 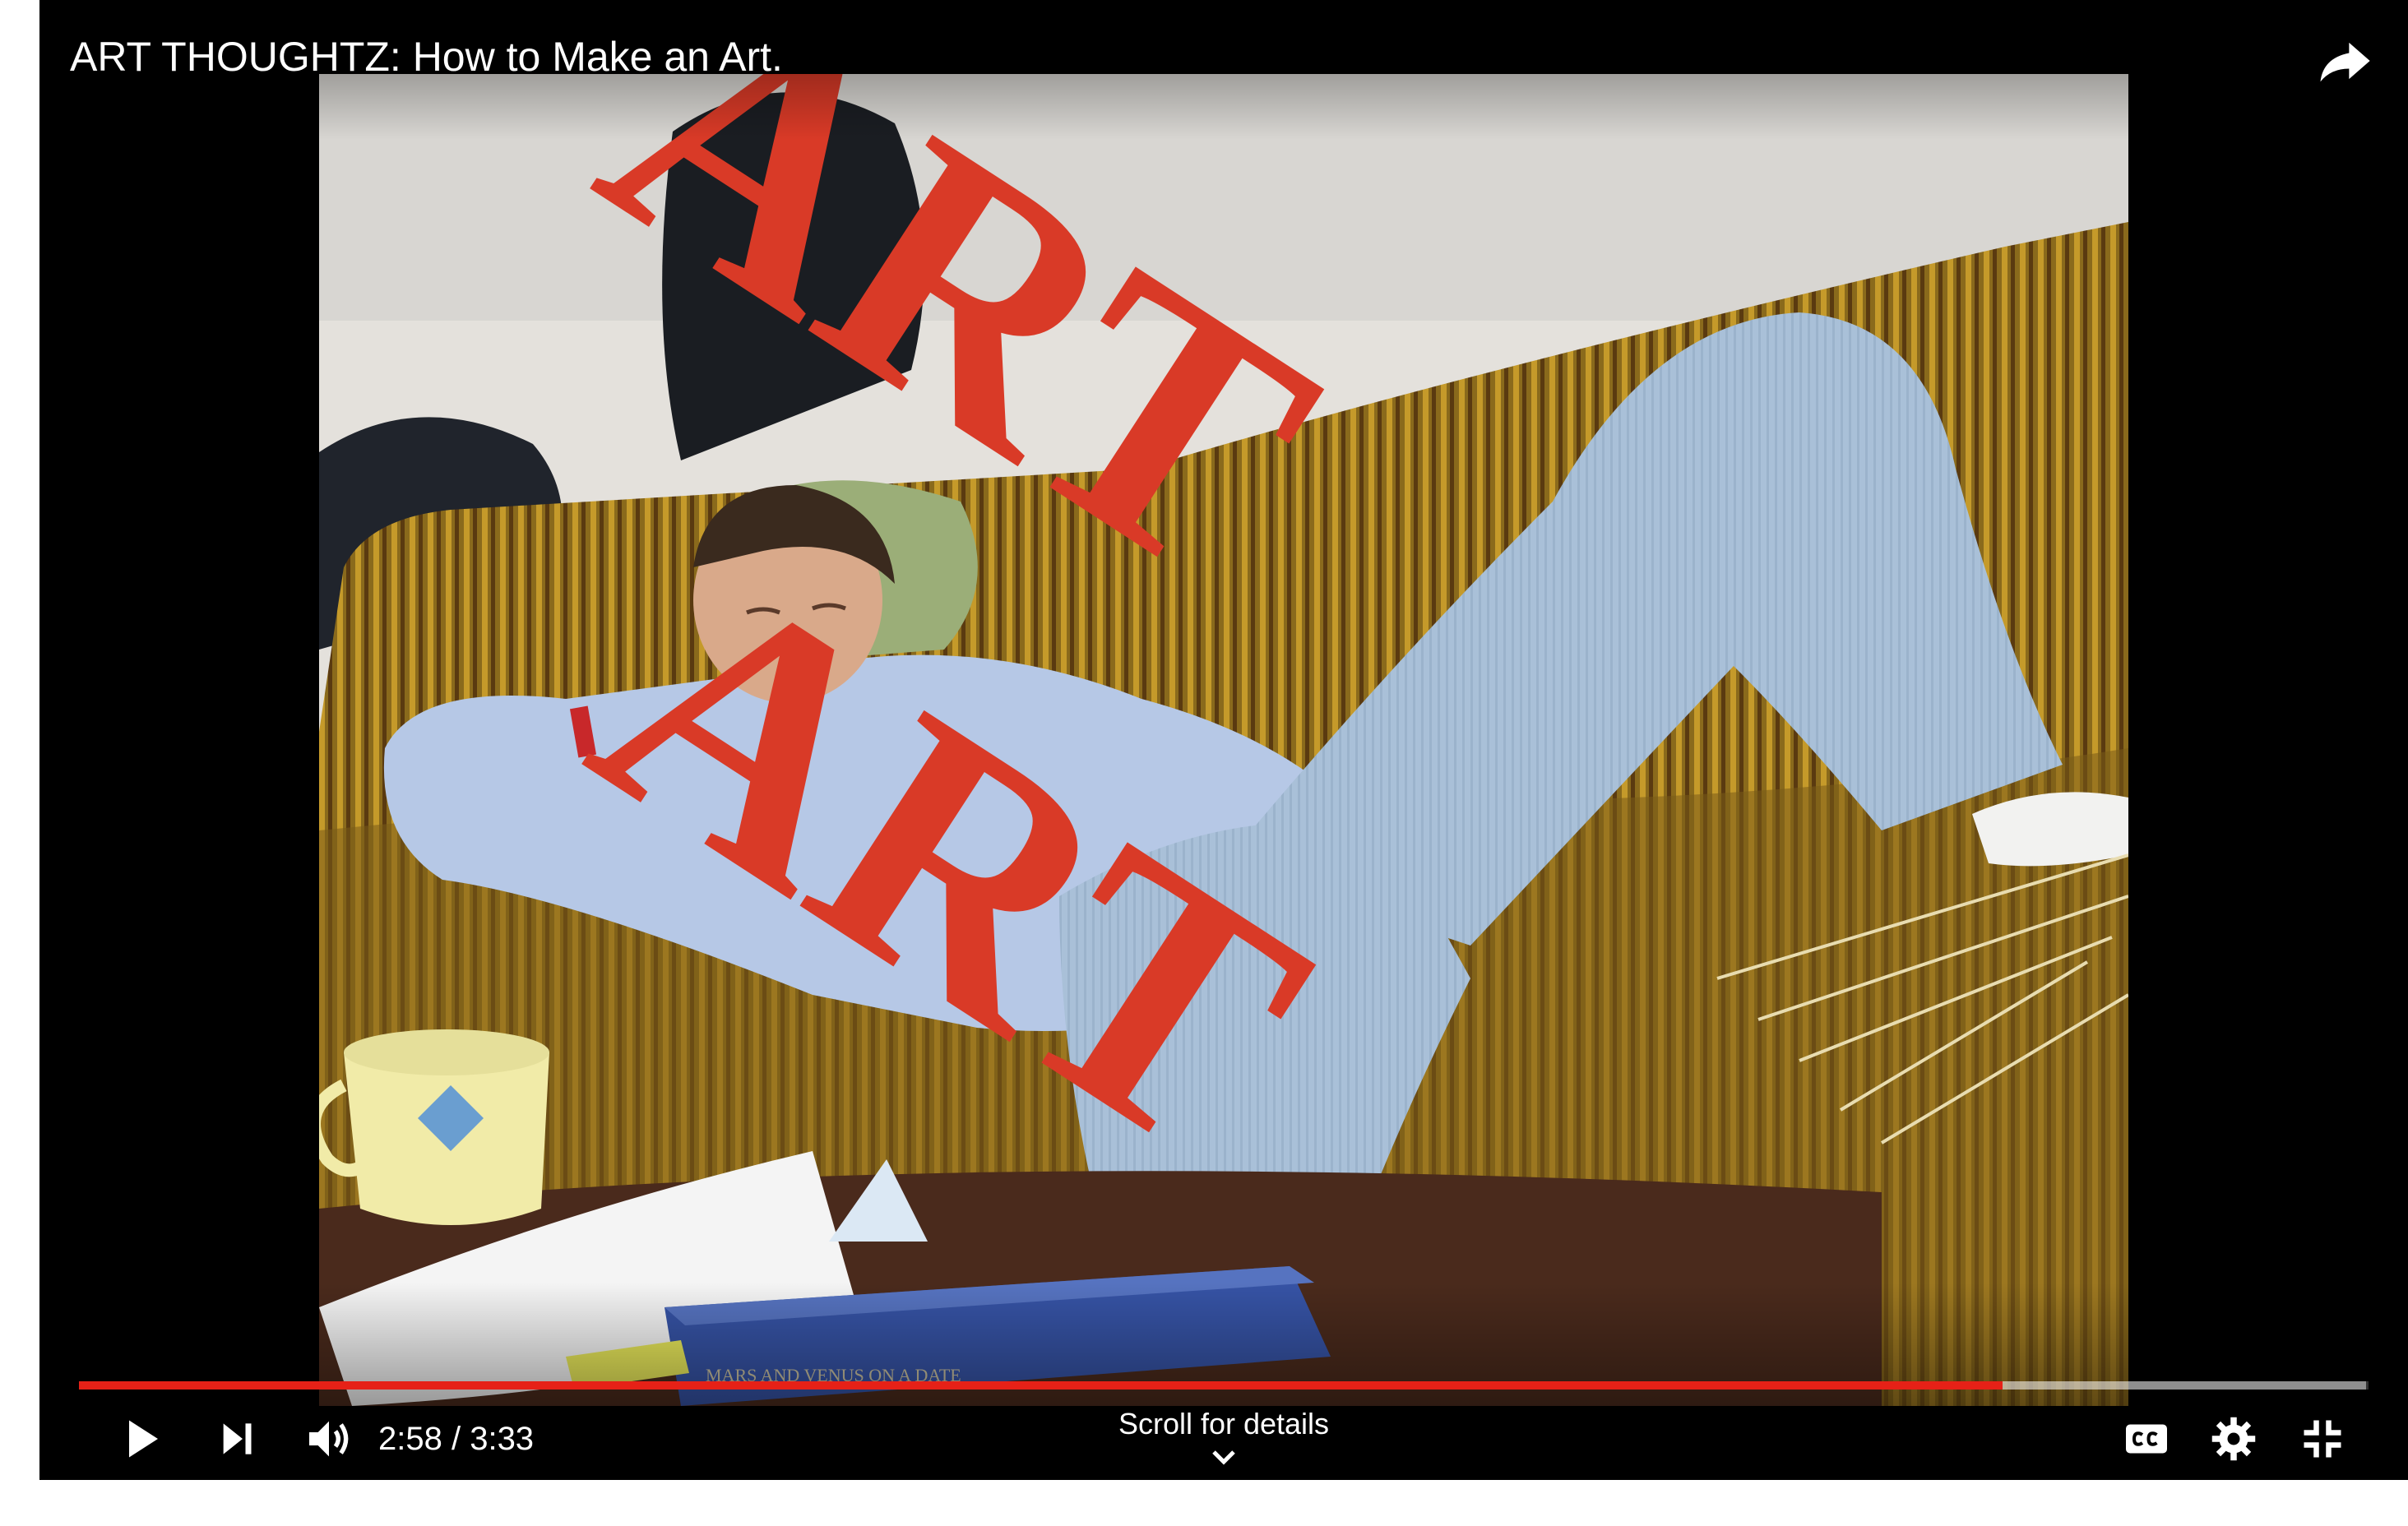 I want to click on next-button, so click(x=237, y=1439).